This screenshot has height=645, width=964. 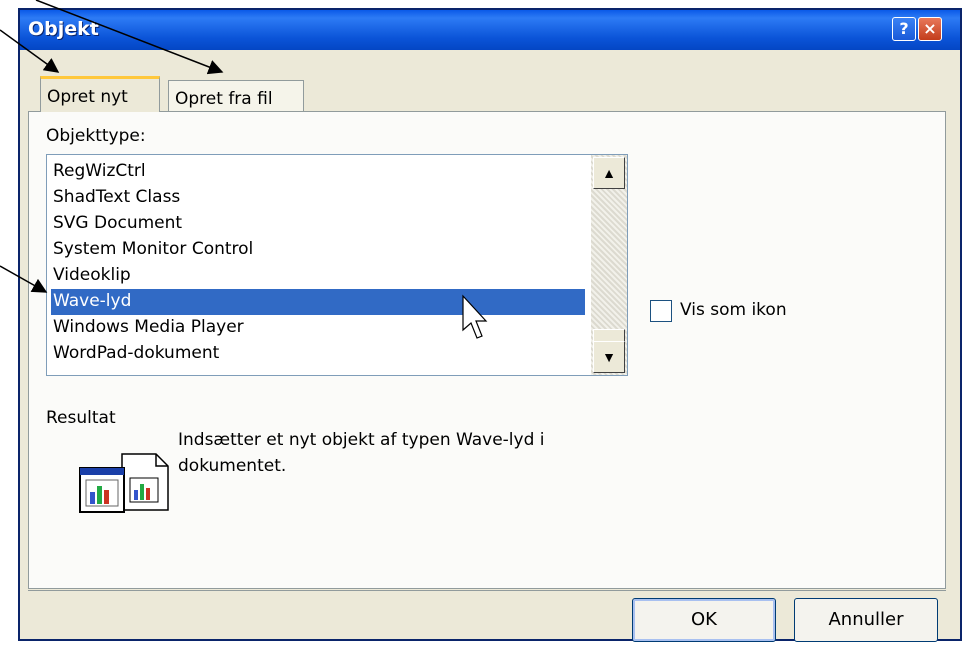 What do you see at coordinates (135, 354) in the screenshot?
I see `list-item: WordPad-dokument` at bounding box center [135, 354].